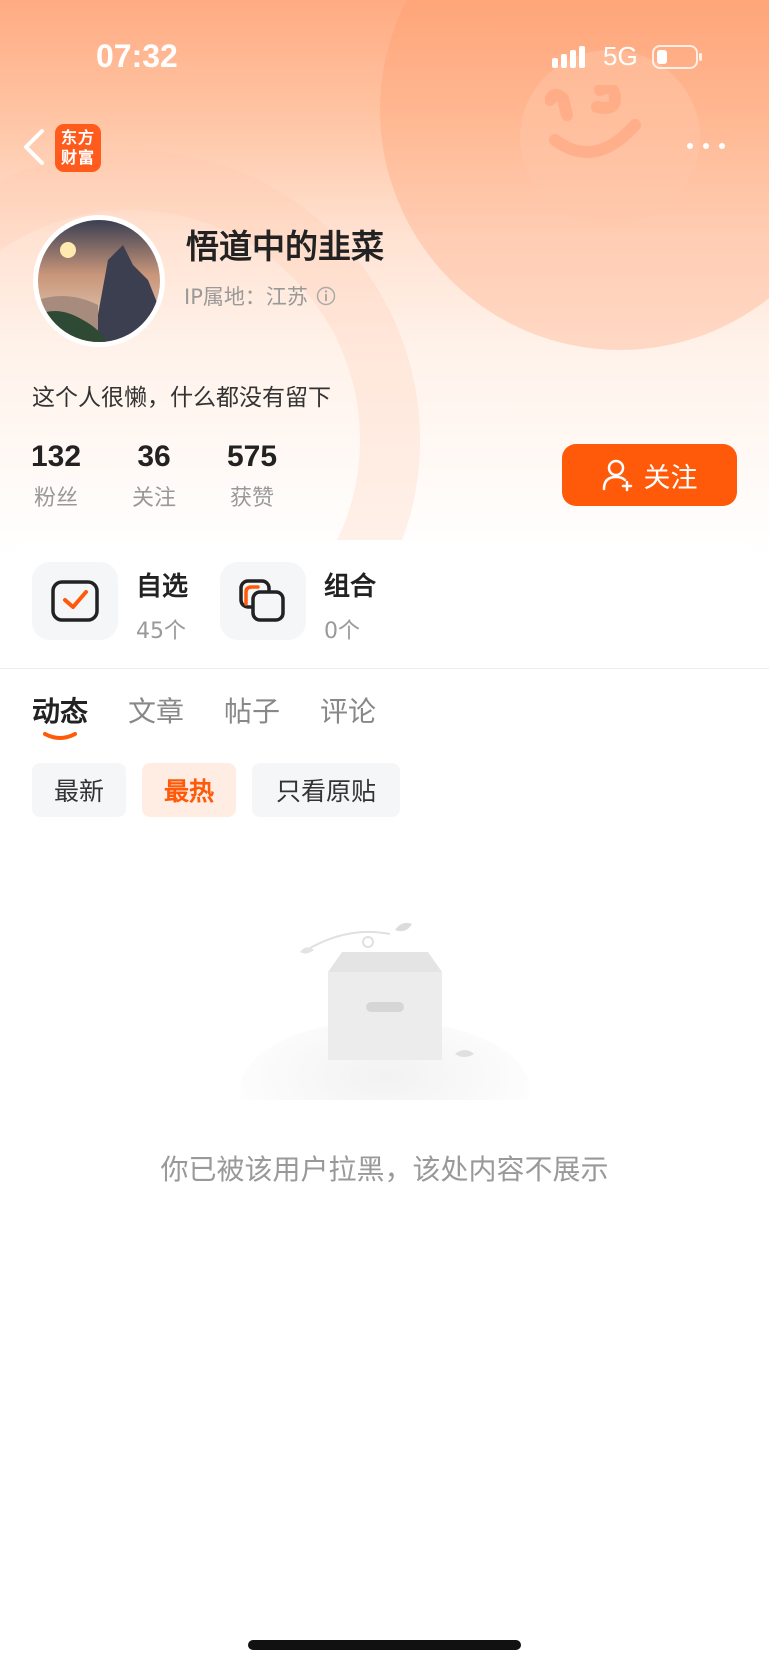 Image resolution: width=769 pixels, height=1665 pixels. I want to click on stat-fans: 132 粉丝, so click(56, 475).